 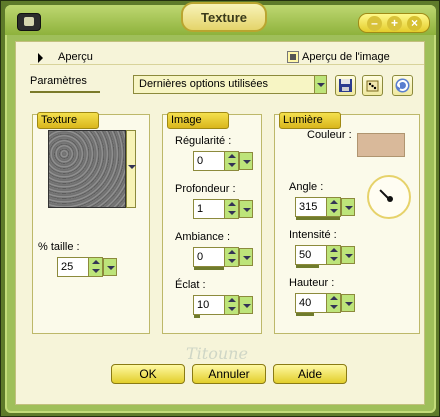 What do you see at coordinates (91, 223) in the screenshot?
I see `texture-panel: Texture % taille : 25` at bounding box center [91, 223].